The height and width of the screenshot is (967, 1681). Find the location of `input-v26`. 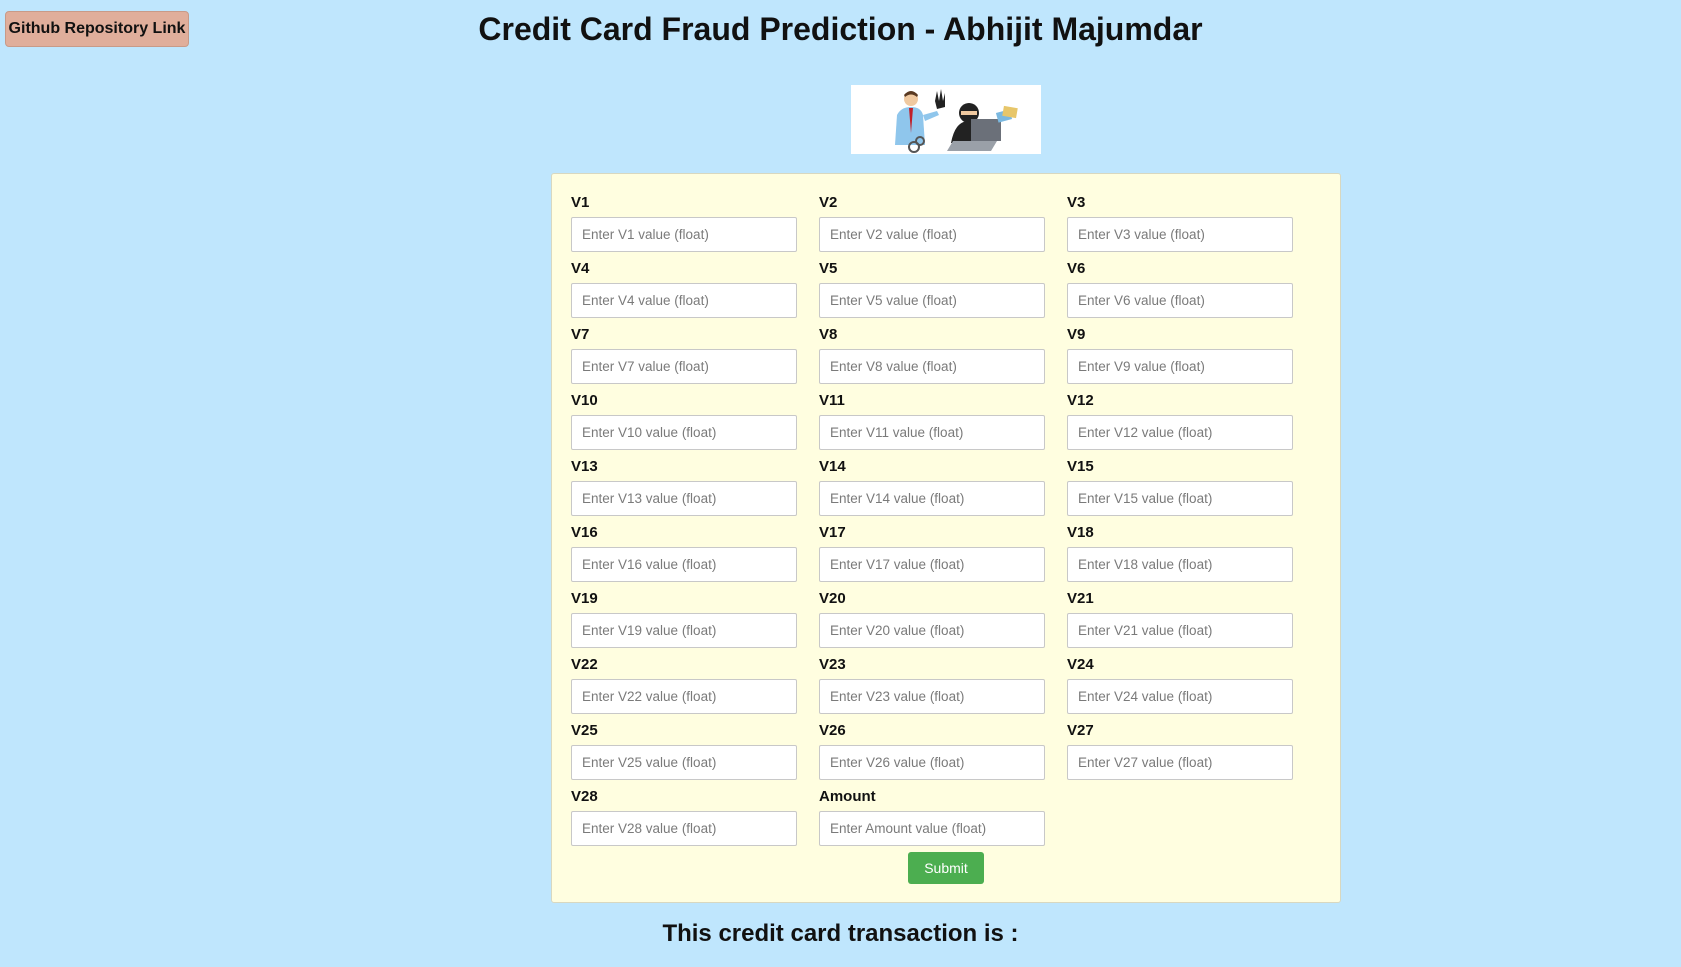

input-v26 is located at coordinates (932, 762).